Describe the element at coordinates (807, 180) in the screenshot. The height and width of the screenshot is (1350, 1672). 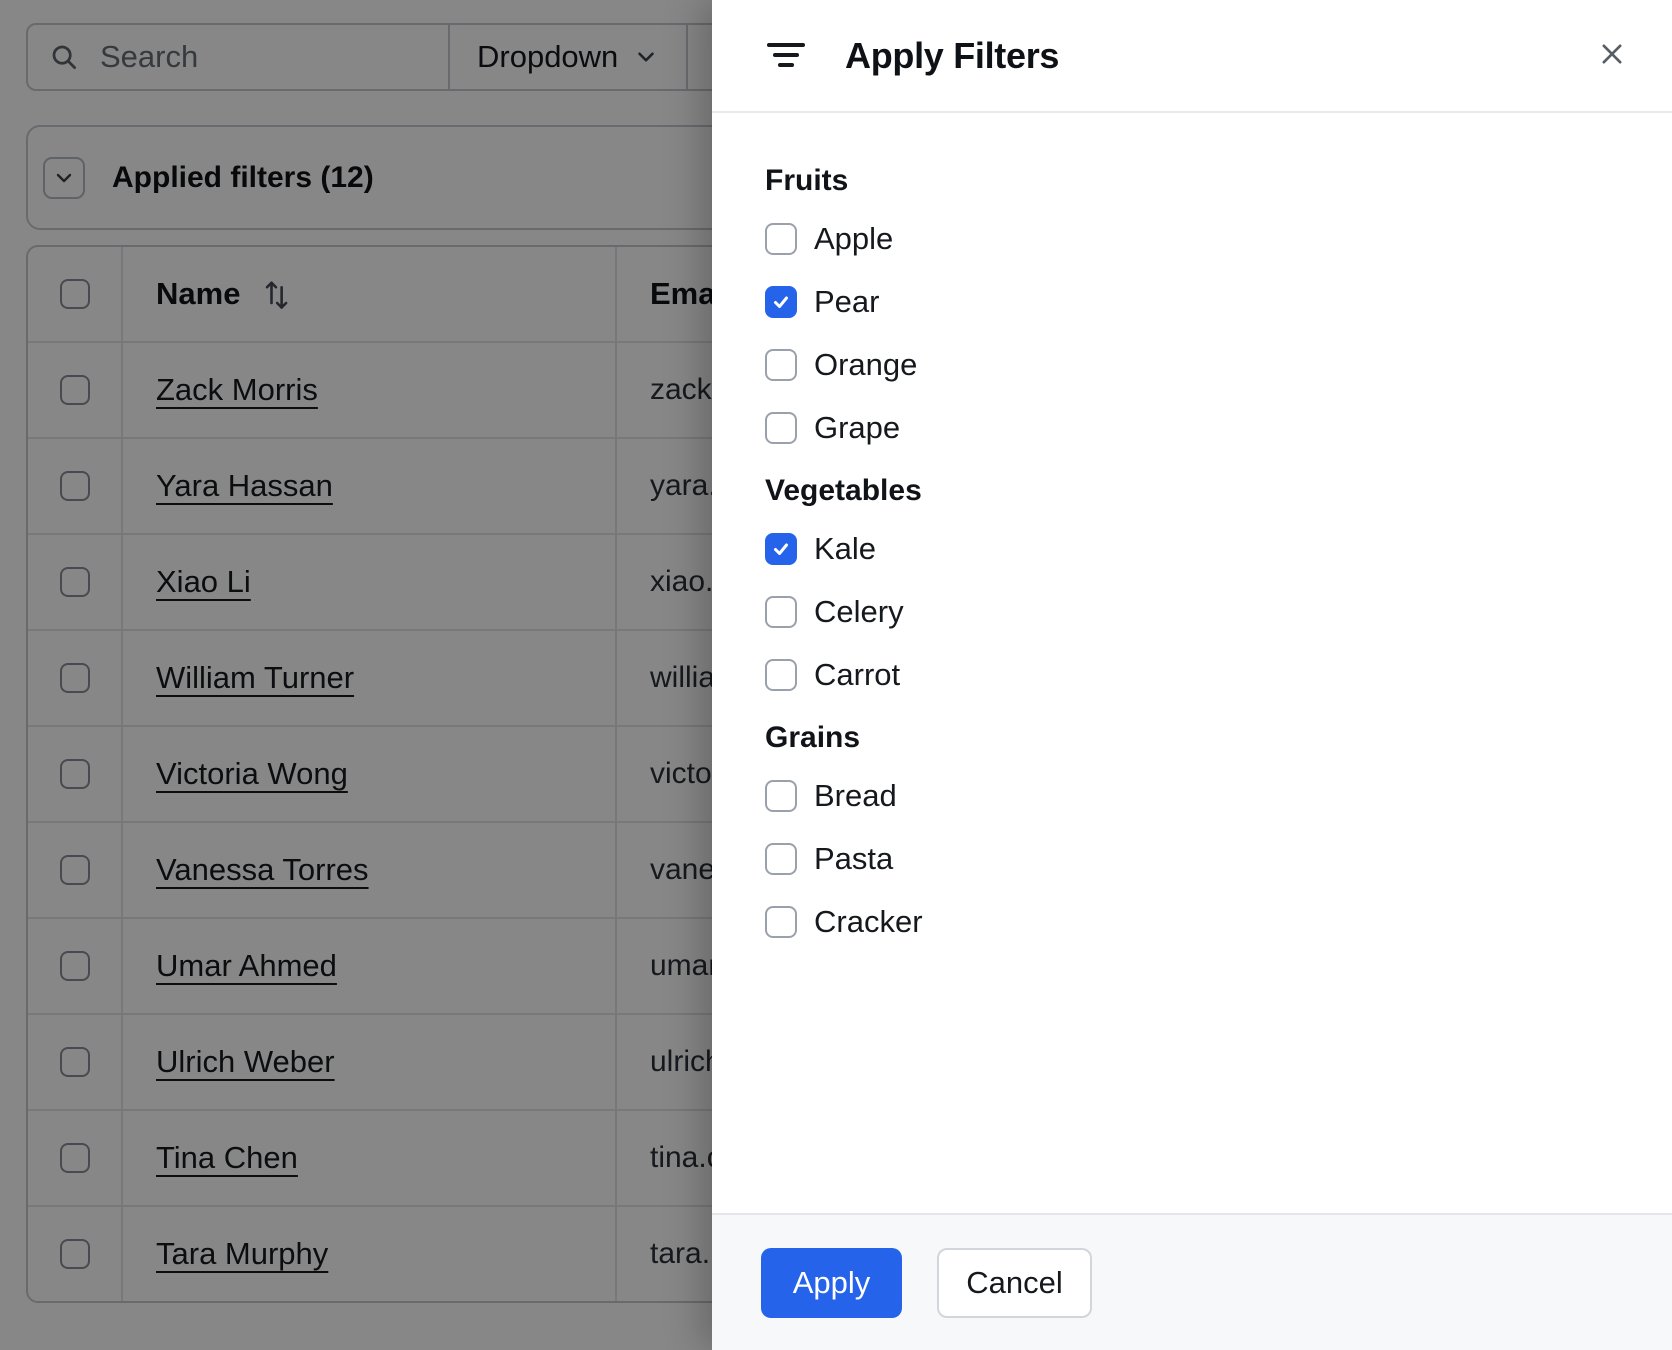
I see `section-heading: Fruits` at that location.